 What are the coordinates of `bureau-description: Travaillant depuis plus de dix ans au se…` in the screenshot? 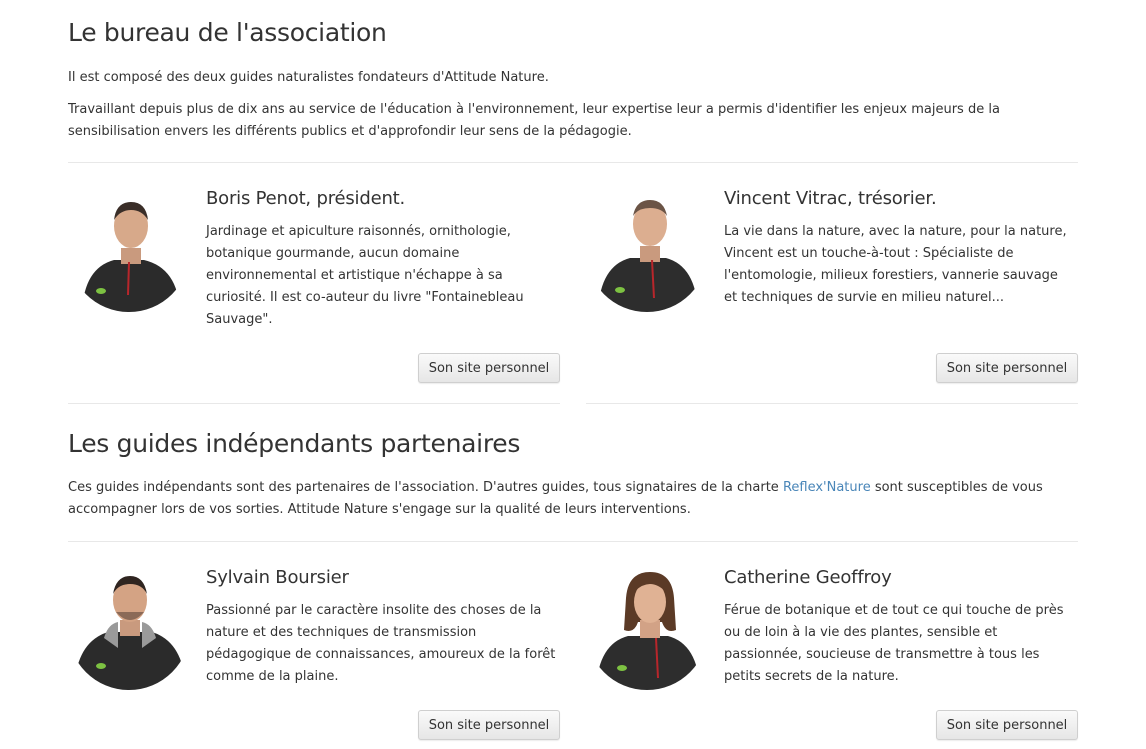 It's located at (534, 120).